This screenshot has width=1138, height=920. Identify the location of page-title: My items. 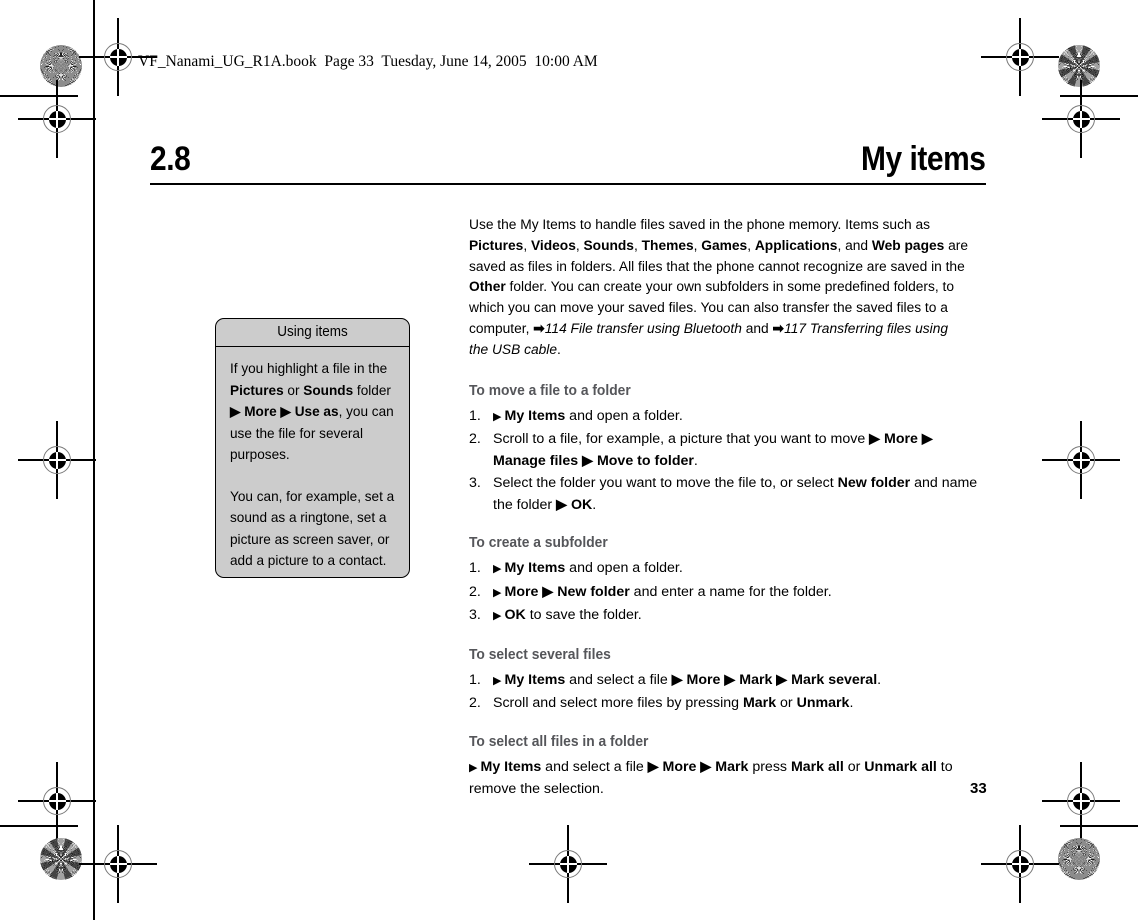
(922, 159).